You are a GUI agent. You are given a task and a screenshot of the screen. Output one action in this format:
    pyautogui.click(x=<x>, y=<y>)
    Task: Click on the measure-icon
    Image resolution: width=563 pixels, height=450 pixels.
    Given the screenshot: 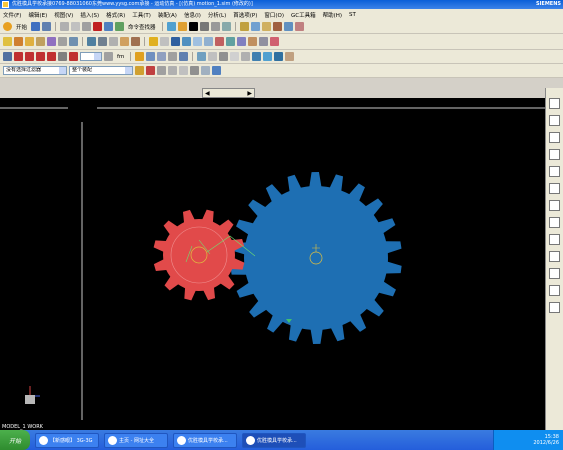 What is the action you would take?
    pyautogui.click(x=102, y=41)
    